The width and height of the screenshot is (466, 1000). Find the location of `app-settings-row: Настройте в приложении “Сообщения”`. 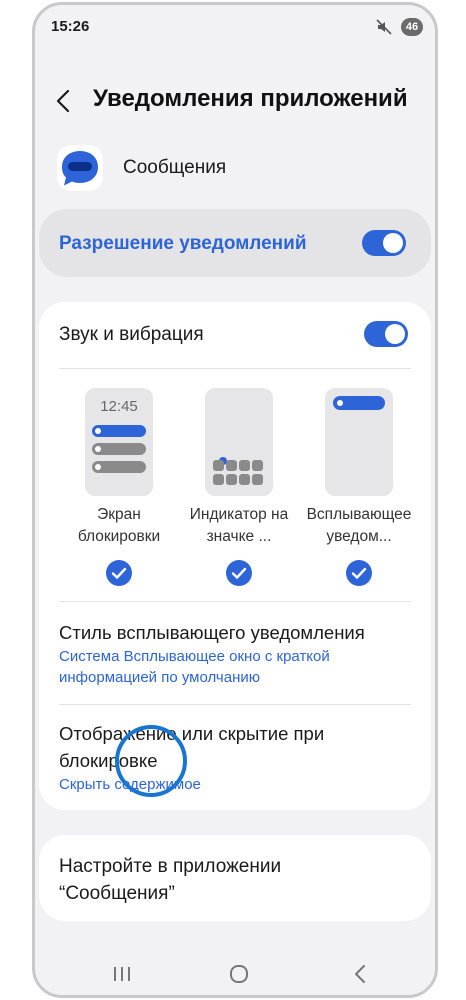

app-settings-row: Настройте в приложении “Сообщения” is located at coordinates (235, 878).